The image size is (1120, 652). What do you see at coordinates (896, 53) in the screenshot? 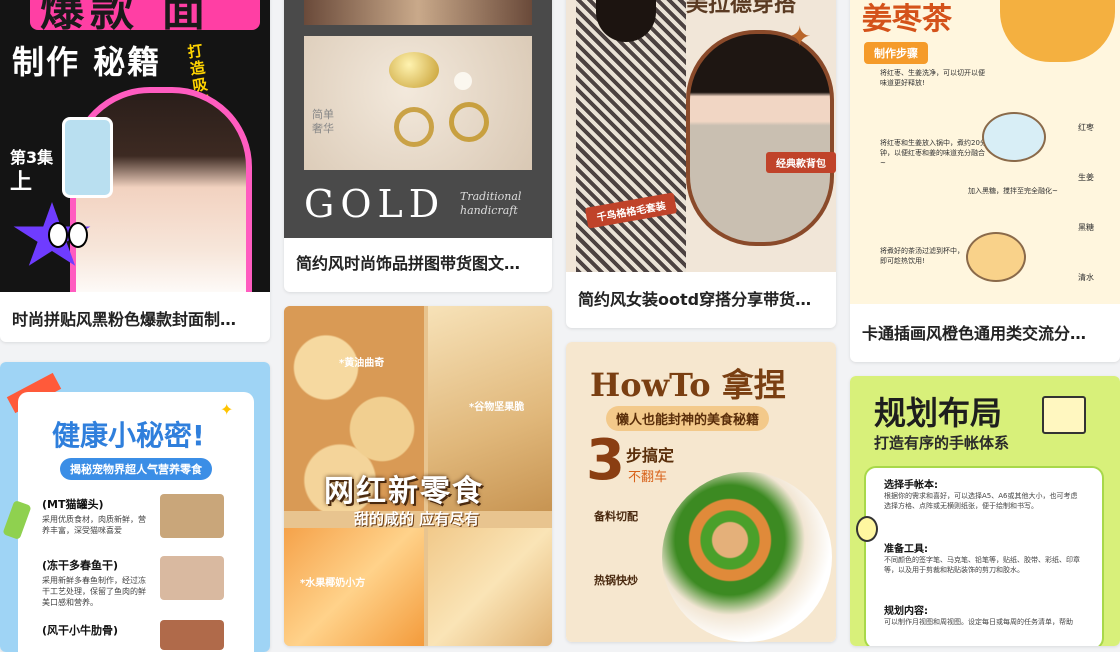
I see `steps-label: 制作步骤` at bounding box center [896, 53].